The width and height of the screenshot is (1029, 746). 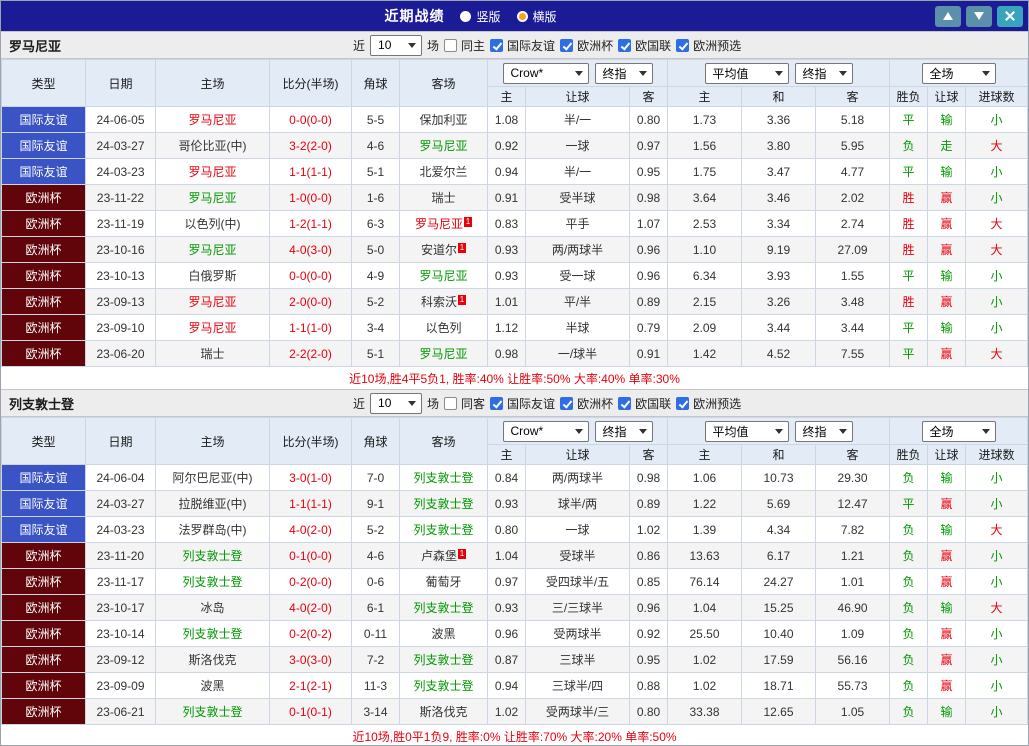 What do you see at coordinates (536, 16) in the screenshot?
I see `layout-horizontal-radio: 横版` at bounding box center [536, 16].